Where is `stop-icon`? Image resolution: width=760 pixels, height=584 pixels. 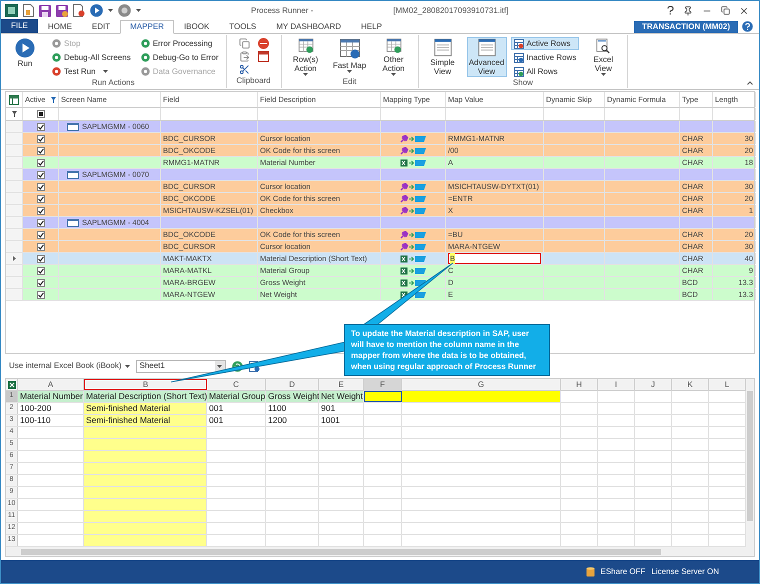
stop-icon is located at coordinates (124, 10).